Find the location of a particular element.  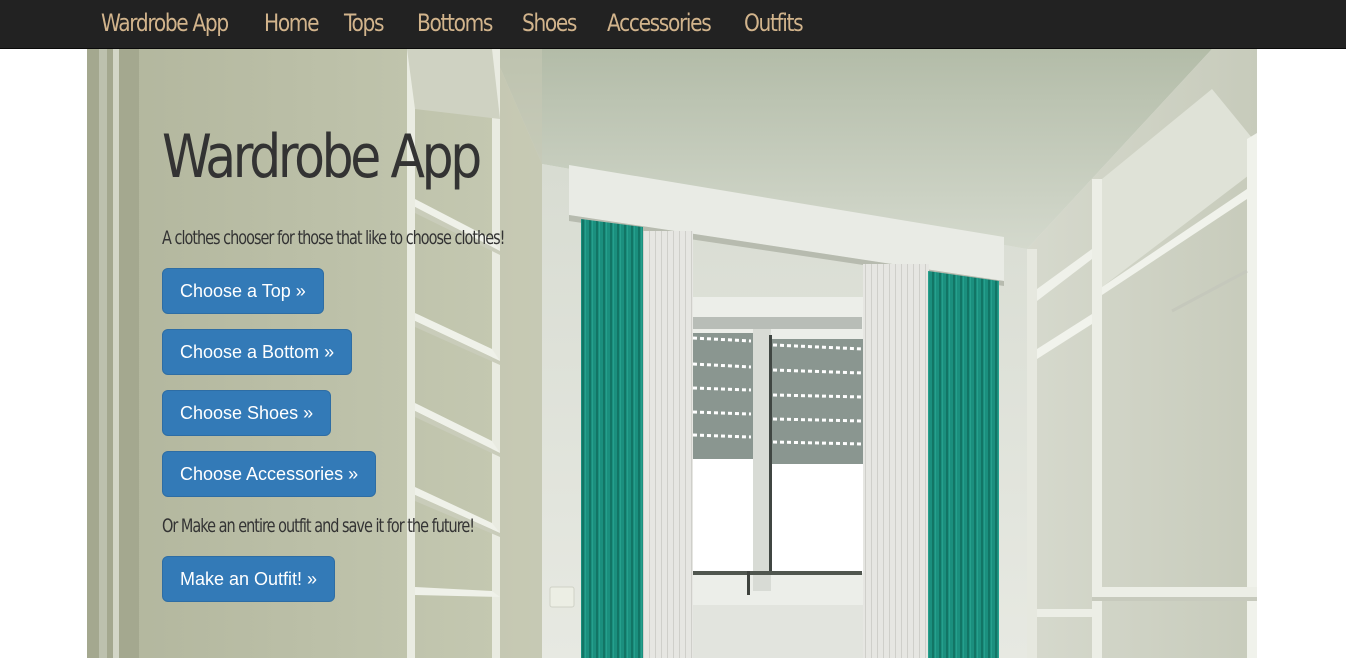

nav-link-tops: Tops is located at coordinates (364, 23).